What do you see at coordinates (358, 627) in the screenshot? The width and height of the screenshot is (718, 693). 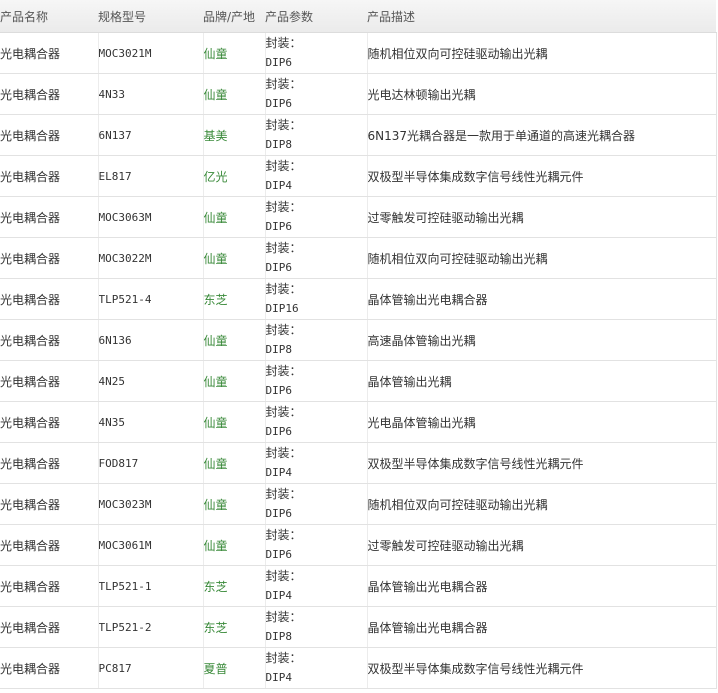 I see `table-row: 光电耦合器 TLP521-2 东芝 封装： DIP8 晶体管输出光电耦合器` at bounding box center [358, 627].